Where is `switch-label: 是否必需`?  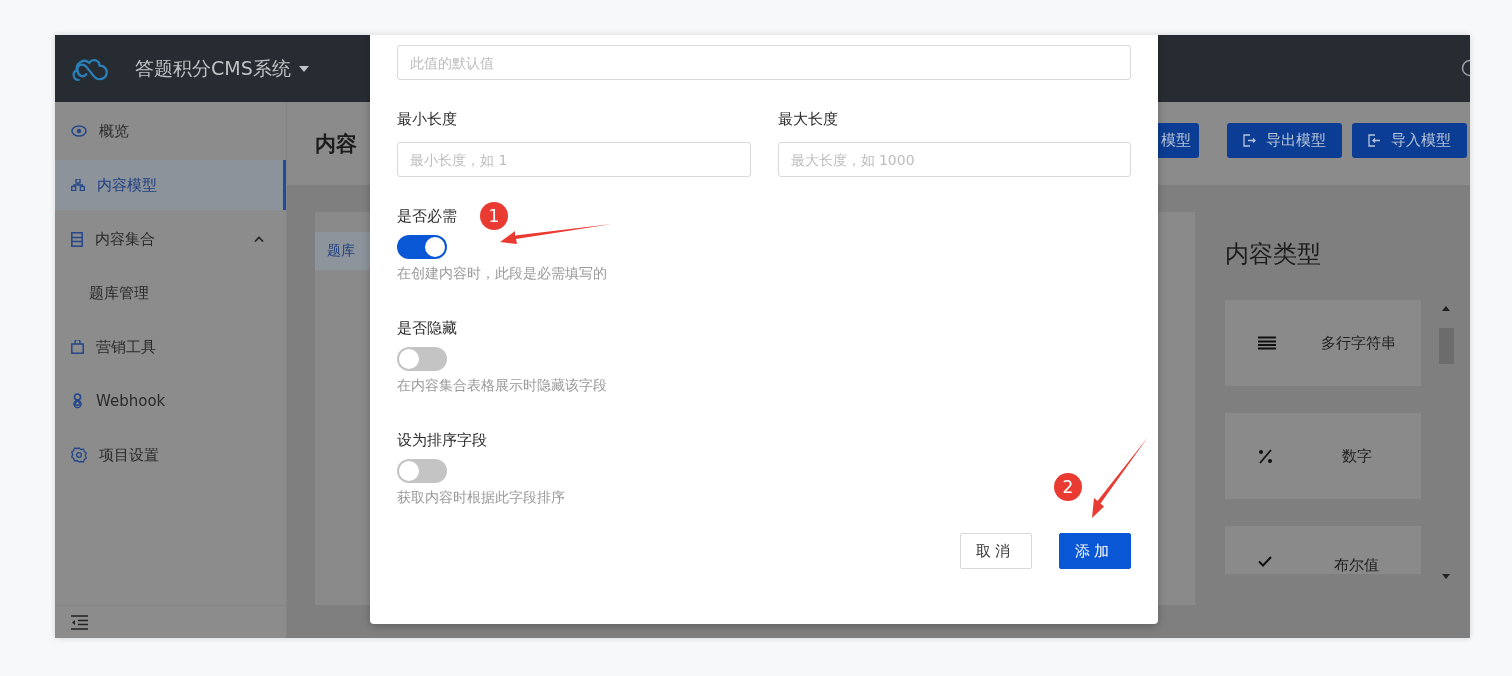
switch-label: 是否必需 is located at coordinates (427, 217).